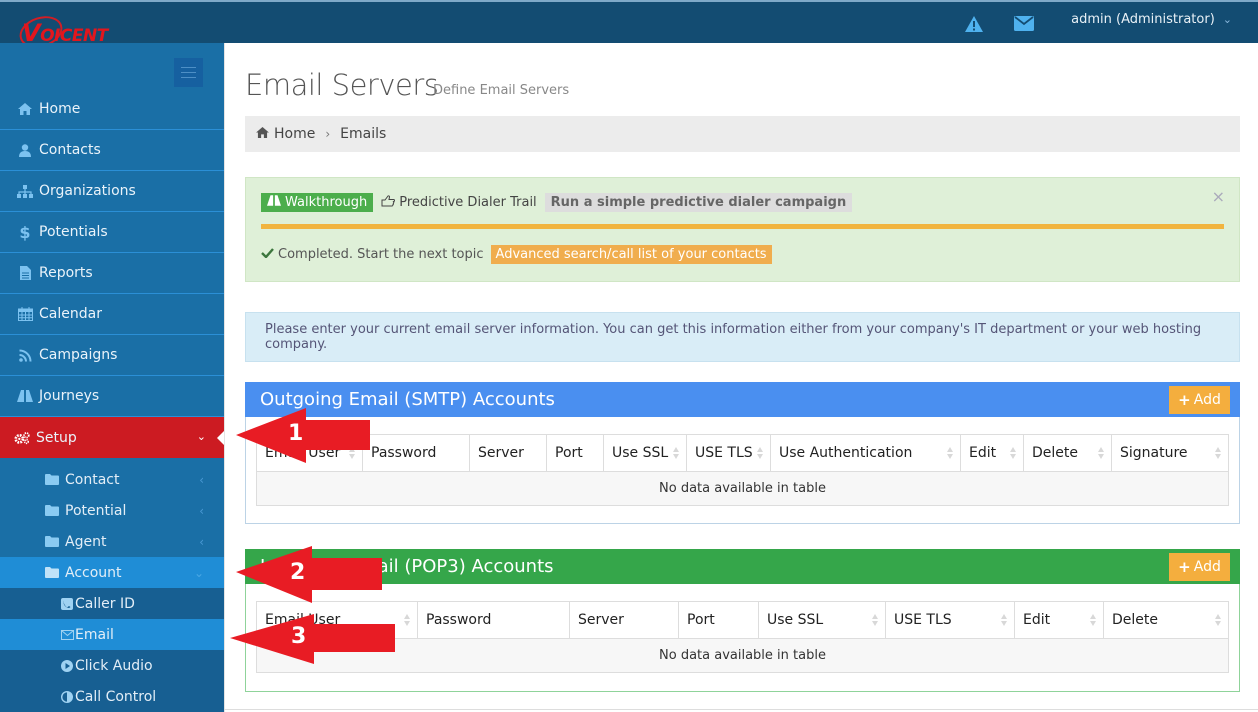 Image resolution: width=1258 pixels, height=712 pixels. Describe the element at coordinates (267, 254) in the screenshot. I see `check-icon` at that location.